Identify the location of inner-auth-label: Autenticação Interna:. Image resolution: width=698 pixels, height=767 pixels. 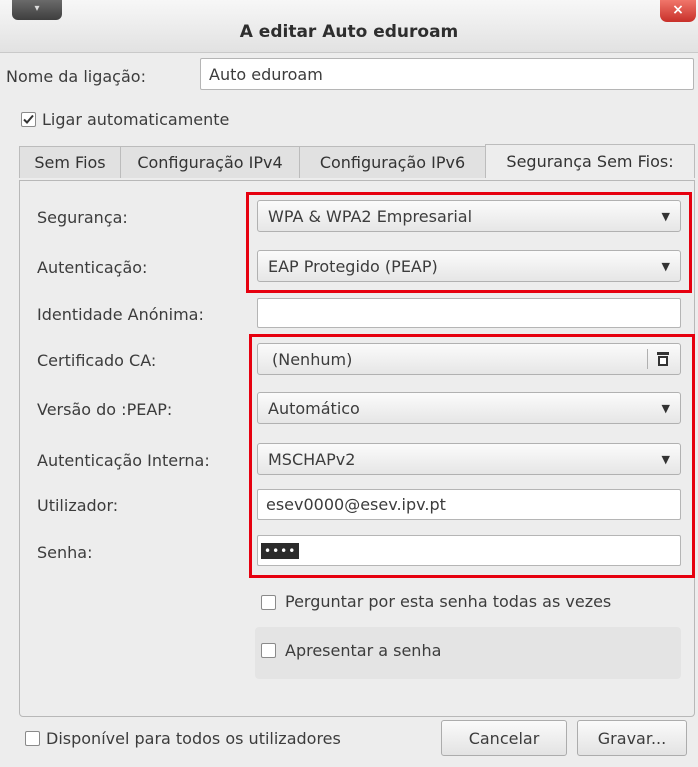
(123, 460).